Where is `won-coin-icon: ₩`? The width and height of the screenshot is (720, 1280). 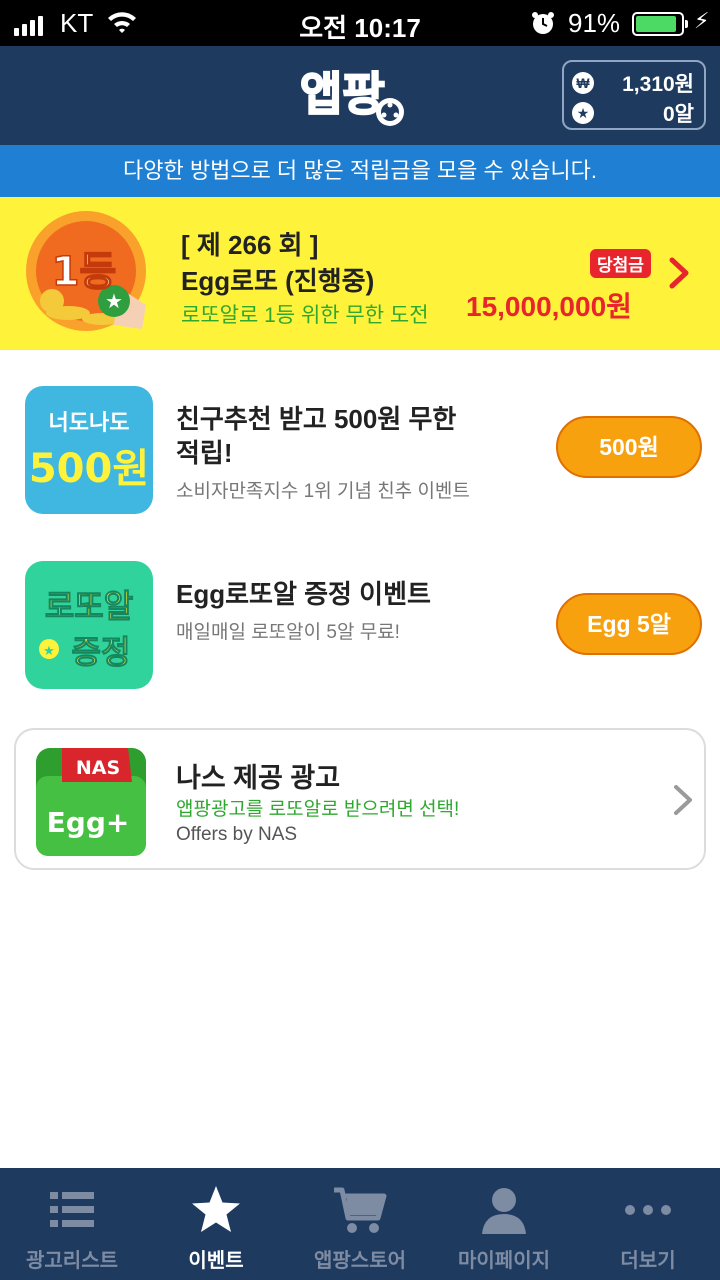 won-coin-icon: ₩ is located at coordinates (583, 83).